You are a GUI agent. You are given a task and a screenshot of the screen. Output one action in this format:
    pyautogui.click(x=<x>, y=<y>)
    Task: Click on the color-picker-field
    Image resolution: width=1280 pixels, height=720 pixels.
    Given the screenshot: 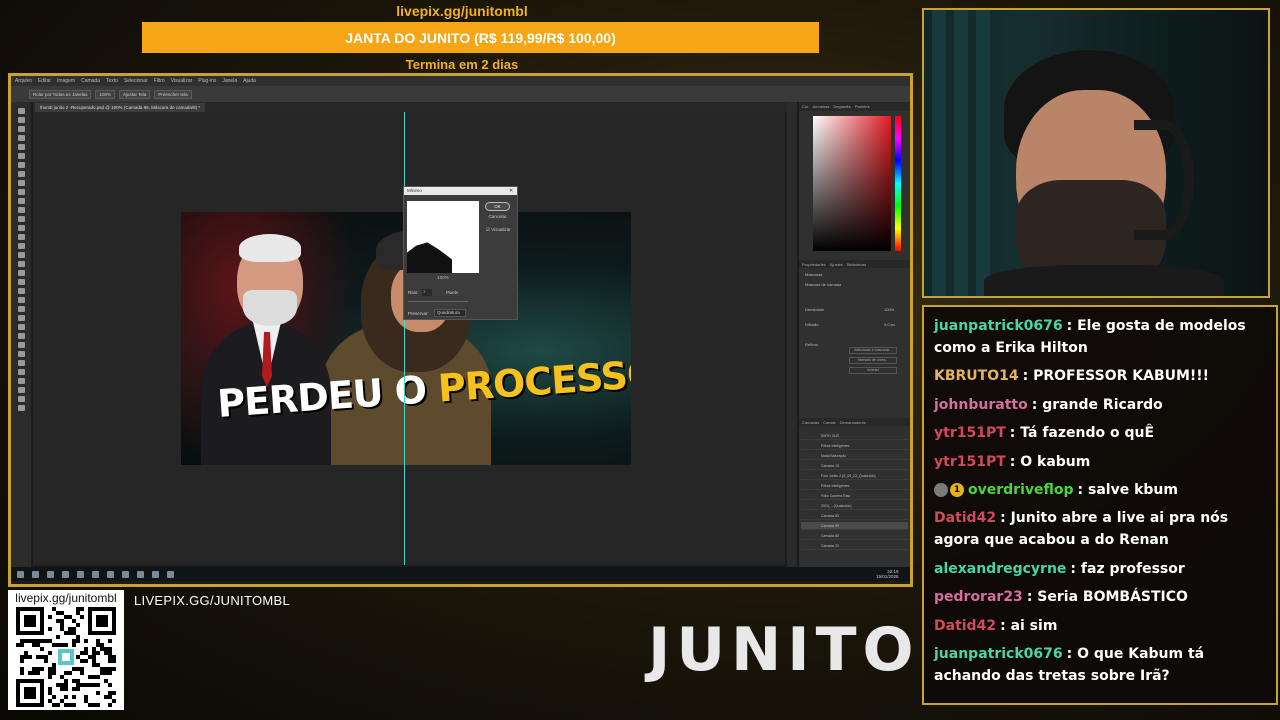 What is the action you would take?
    pyautogui.click(x=852, y=183)
    